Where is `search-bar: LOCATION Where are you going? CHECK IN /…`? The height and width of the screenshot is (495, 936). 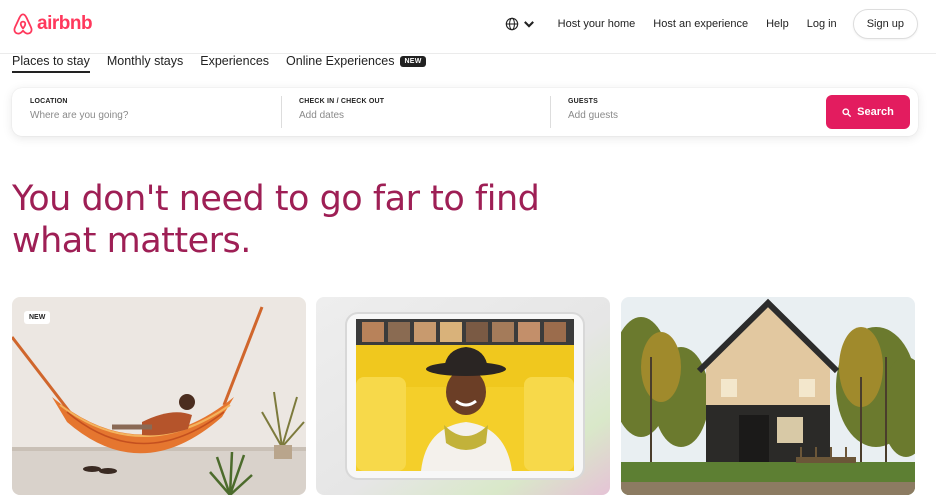
search-bar: LOCATION Where are you going? CHECK IN /… is located at coordinates (465, 112).